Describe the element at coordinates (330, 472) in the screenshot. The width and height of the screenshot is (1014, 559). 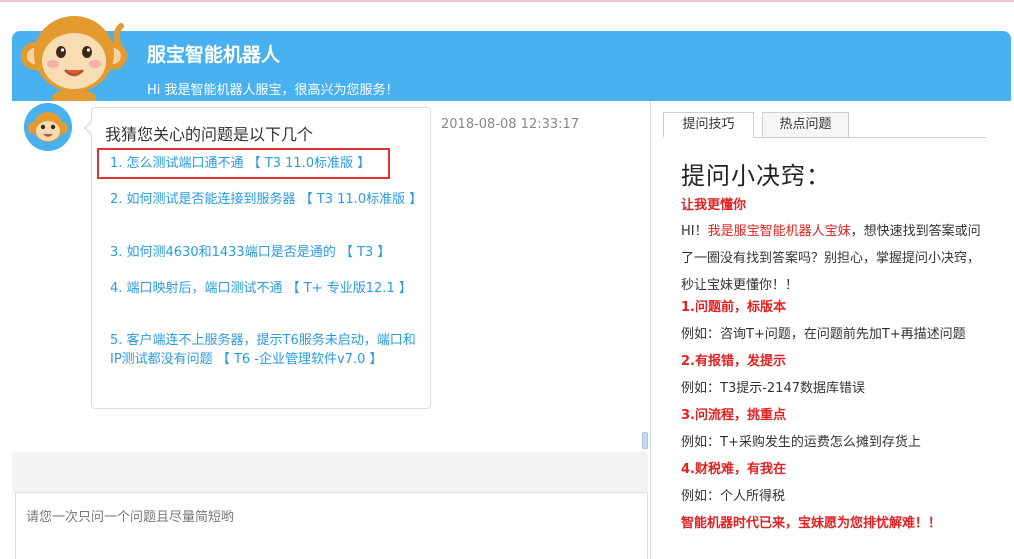
I see `chat-divider-strip` at that location.